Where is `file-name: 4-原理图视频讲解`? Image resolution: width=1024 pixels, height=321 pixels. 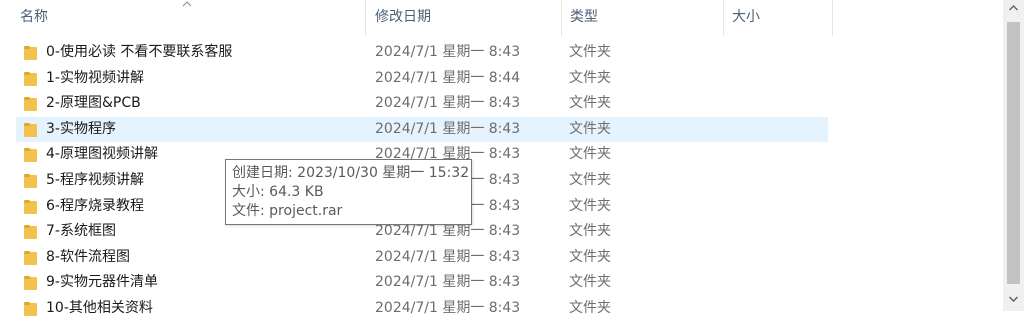 file-name: 4-原理图视频讲解 is located at coordinates (102, 154).